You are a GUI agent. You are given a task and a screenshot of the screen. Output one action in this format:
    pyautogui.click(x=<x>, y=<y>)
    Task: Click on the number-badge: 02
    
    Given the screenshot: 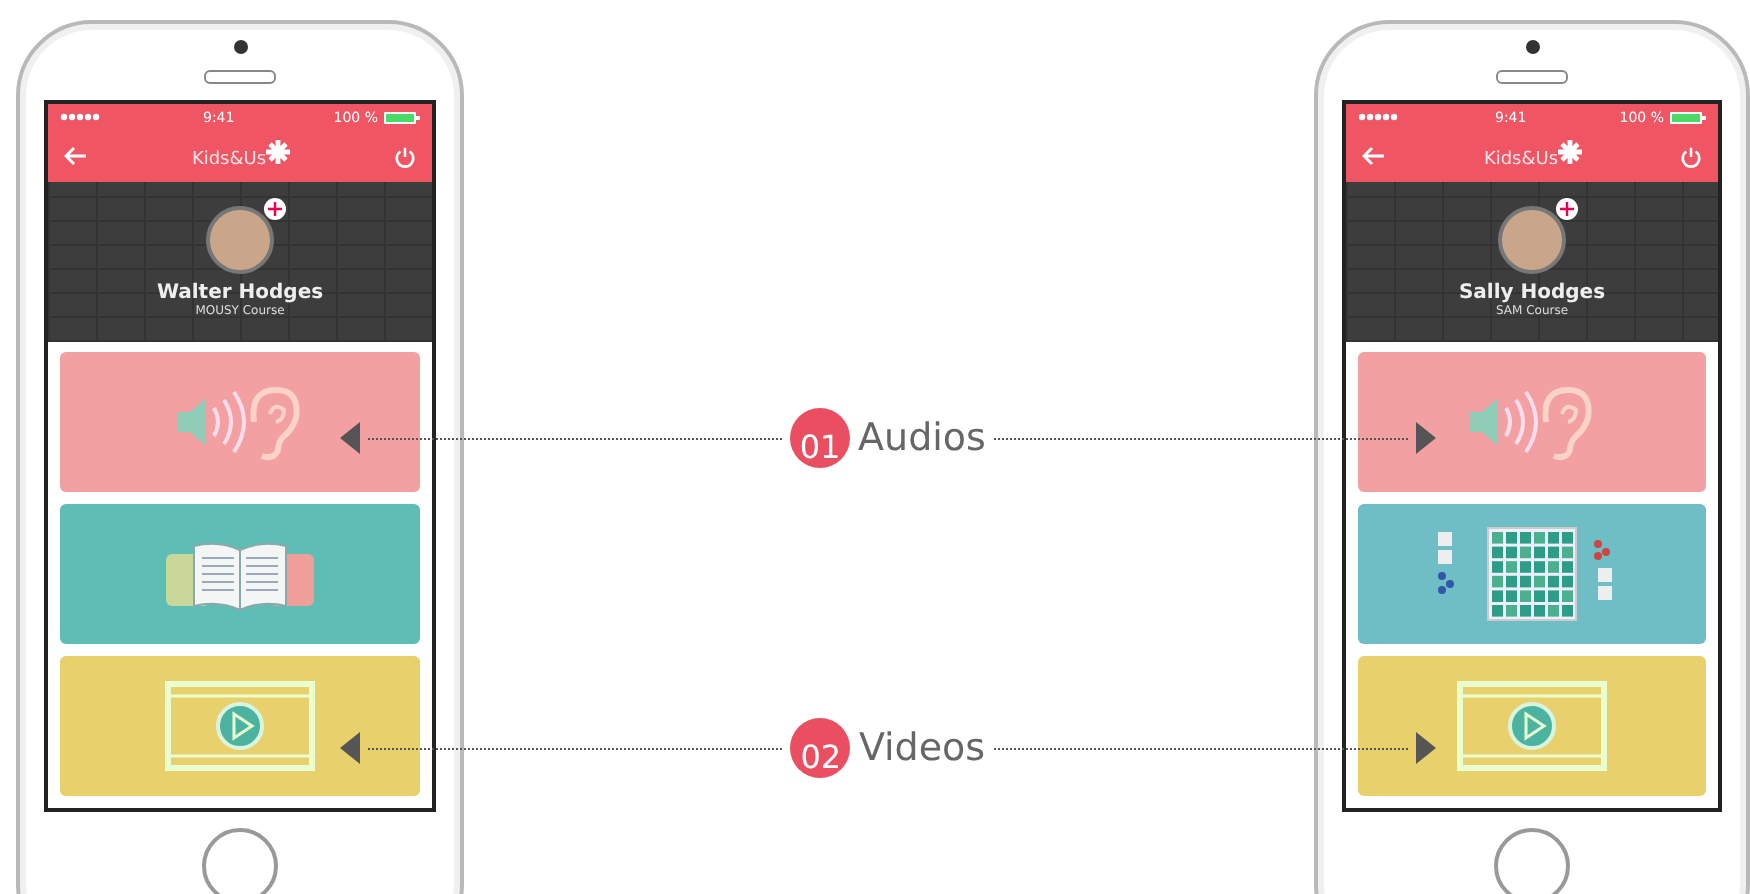 What is the action you would take?
    pyautogui.click(x=820, y=748)
    